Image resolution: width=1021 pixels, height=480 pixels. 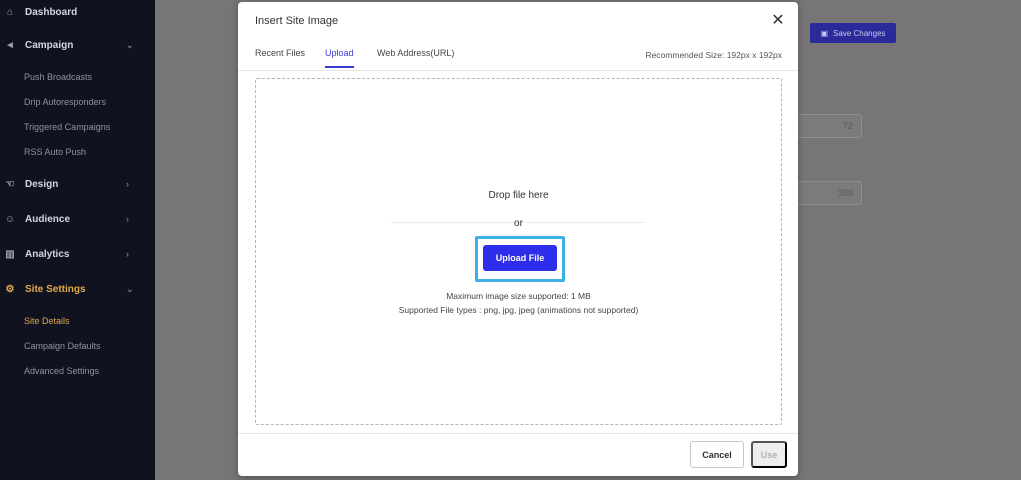 I want to click on sidebar-item-label: Audience, so click(x=48, y=219).